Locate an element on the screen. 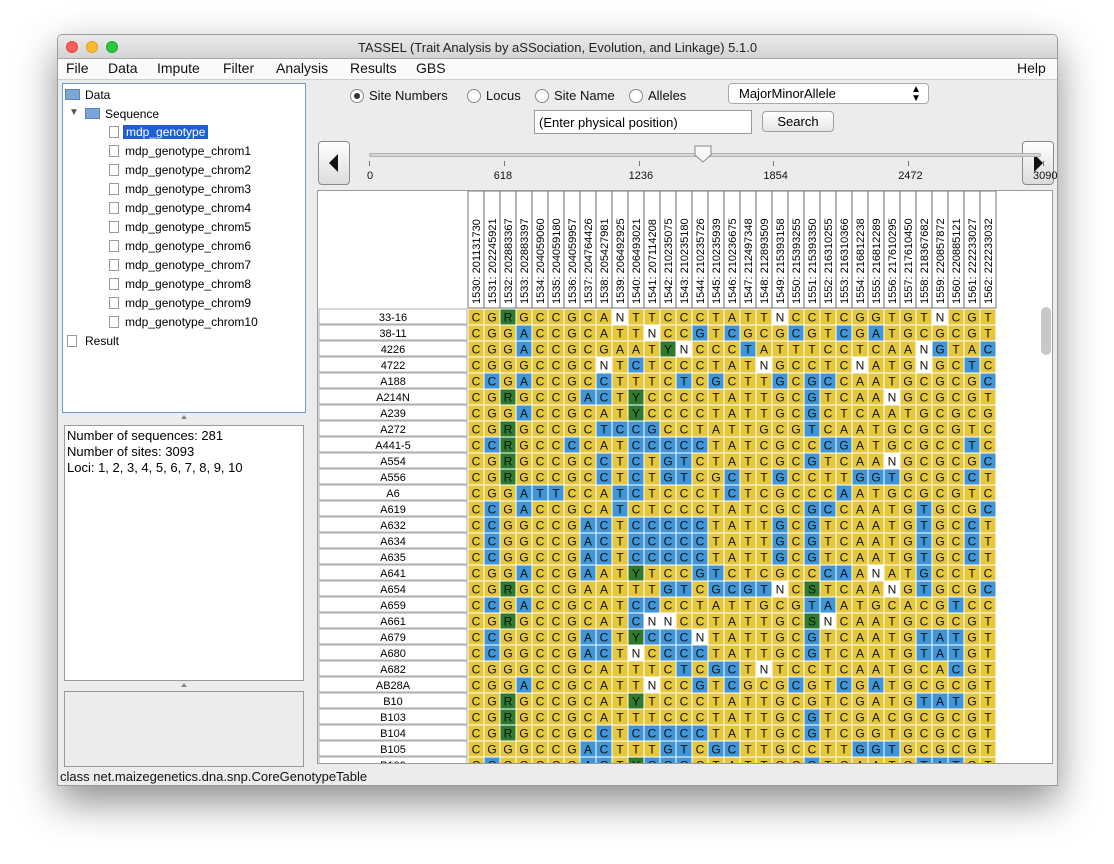 This screenshot has height=864, width=1114. site-header-label: 1531: 202245921 is located at coordinates (493, 261).